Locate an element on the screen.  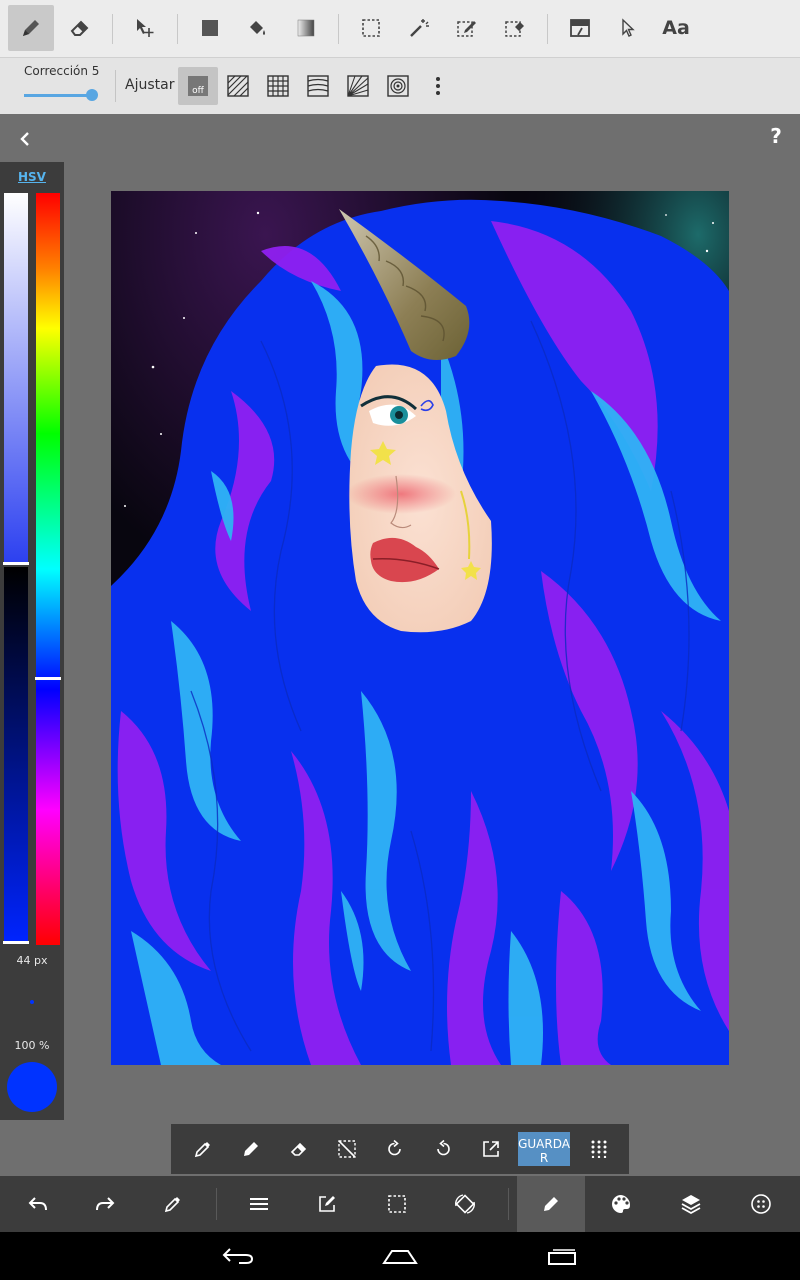
rotate-canvas-button is located at coordinates (465, 1204).